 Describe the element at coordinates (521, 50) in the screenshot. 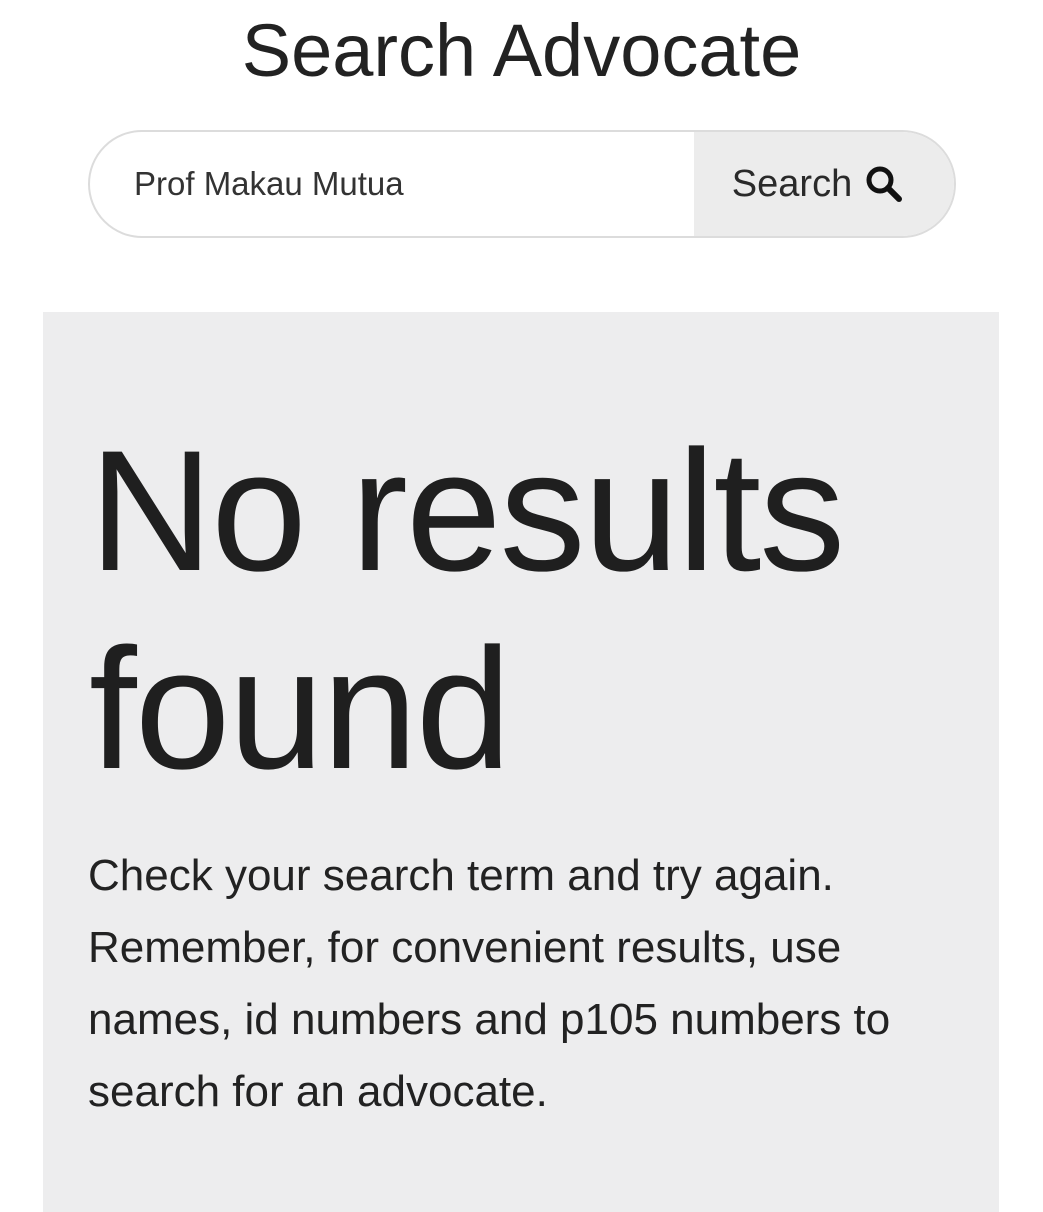

I see `page-title: Search Advocate` at that location.